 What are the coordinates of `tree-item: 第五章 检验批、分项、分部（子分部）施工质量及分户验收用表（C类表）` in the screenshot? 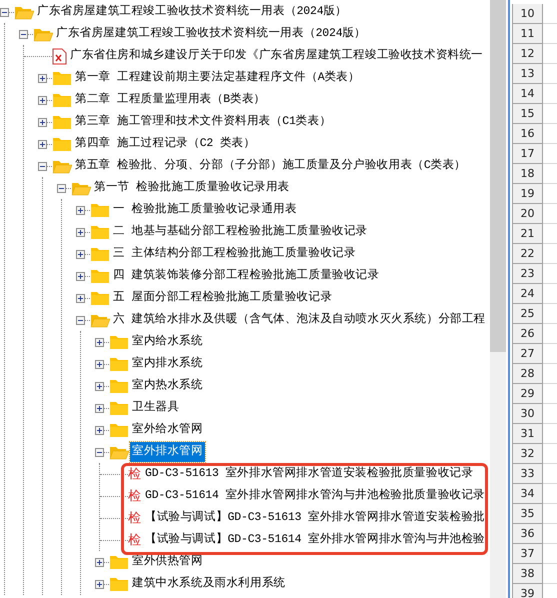 It's located at (270, 166).